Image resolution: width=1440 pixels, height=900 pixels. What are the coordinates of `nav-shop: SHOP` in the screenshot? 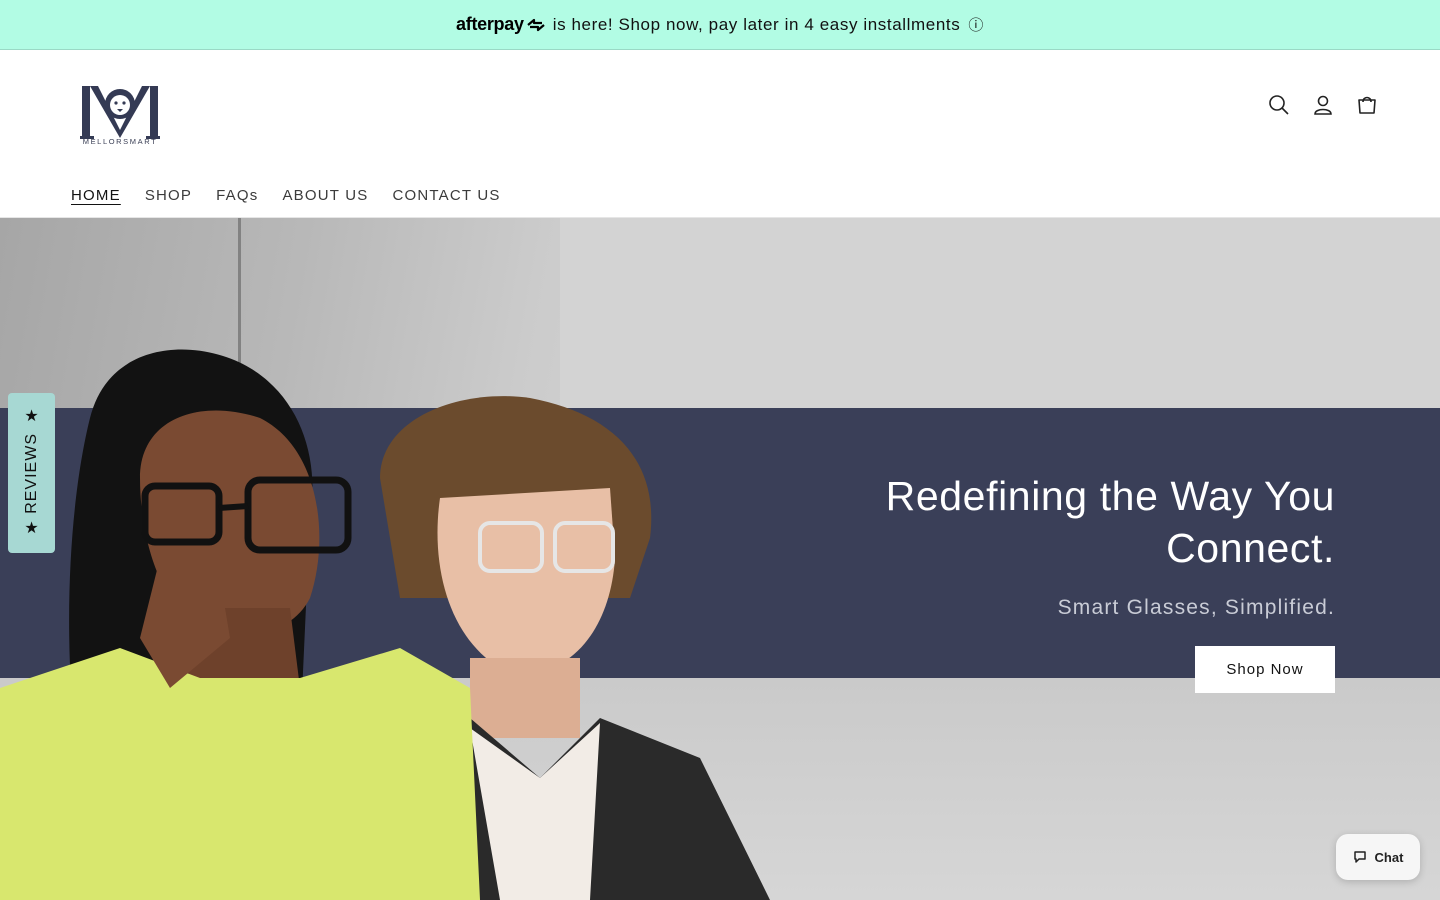 It's located at (168, 195).